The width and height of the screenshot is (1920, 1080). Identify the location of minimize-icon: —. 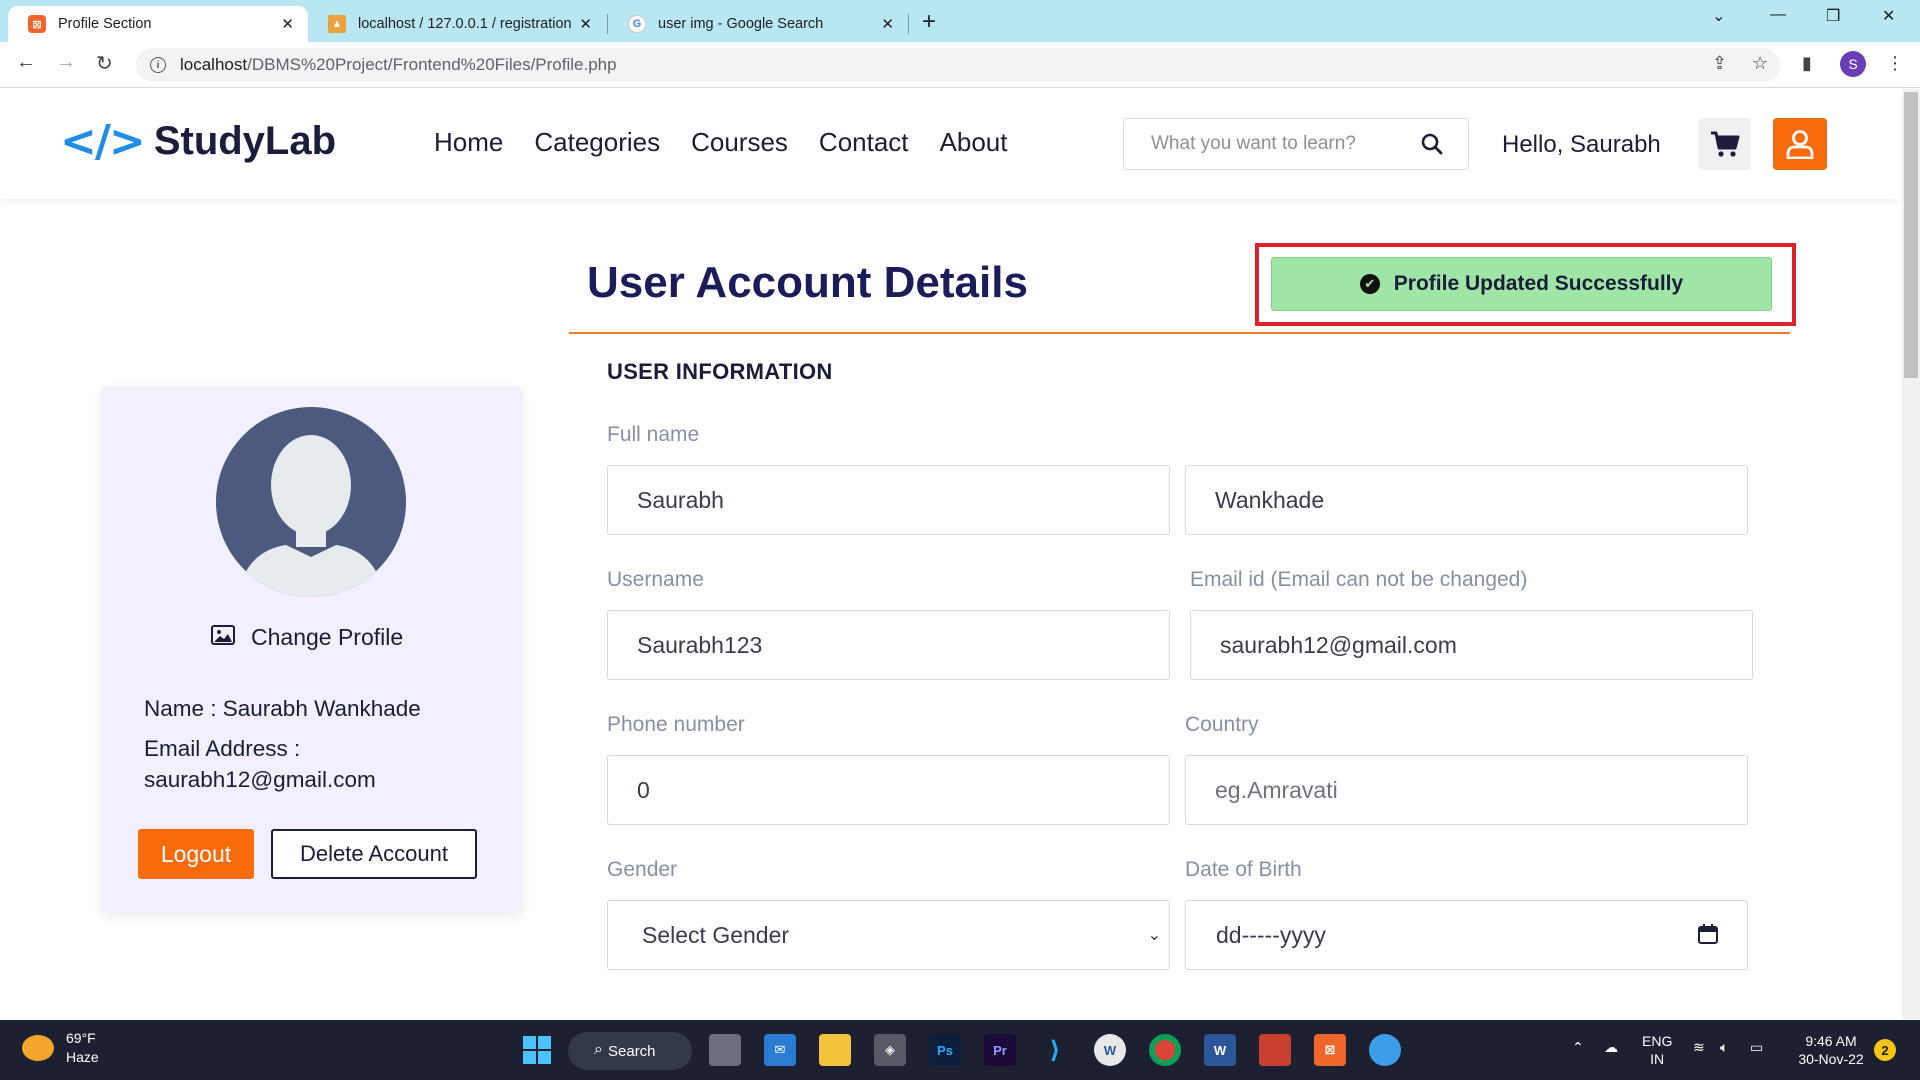
(1778, 15).